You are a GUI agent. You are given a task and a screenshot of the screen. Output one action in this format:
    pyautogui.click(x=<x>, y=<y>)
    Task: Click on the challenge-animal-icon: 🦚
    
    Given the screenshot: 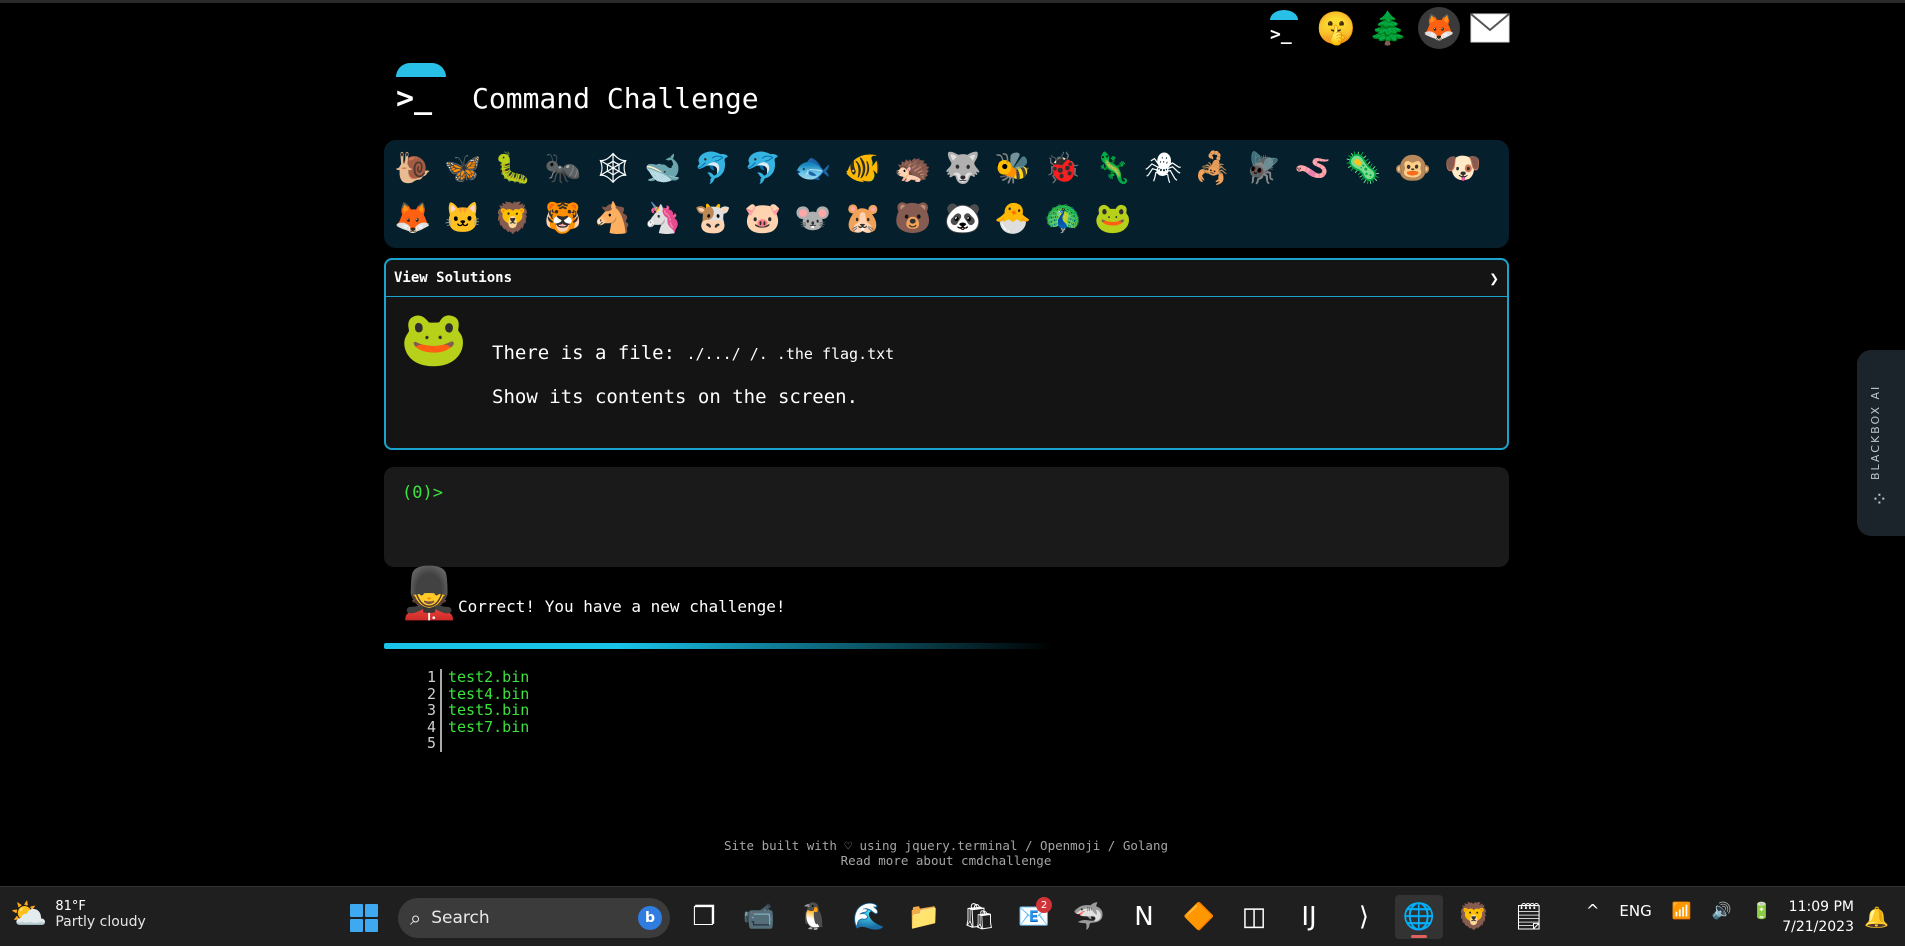 What is the action you would take?
    pyautogui.click(x=1063, y=219)
    